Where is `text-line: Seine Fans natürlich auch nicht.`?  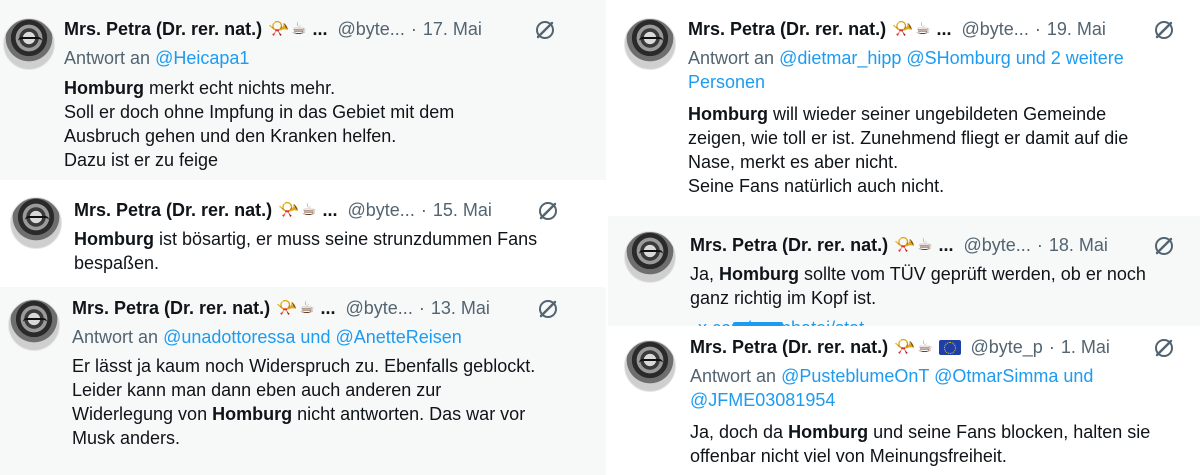
text-line: Seine Fans natürlich auch nicht. is located at coordinates (816, 186).